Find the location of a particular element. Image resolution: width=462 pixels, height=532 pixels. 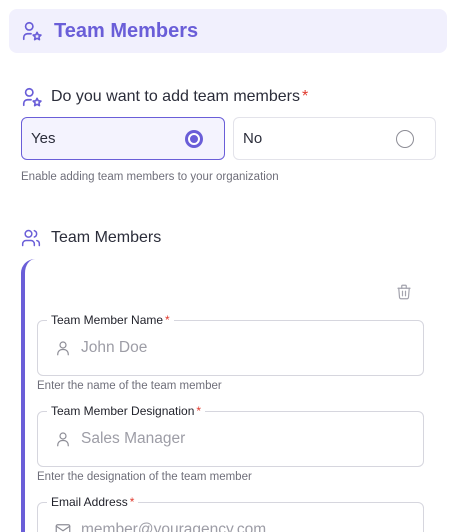

member-email-input is located at coordinates (241, 524).